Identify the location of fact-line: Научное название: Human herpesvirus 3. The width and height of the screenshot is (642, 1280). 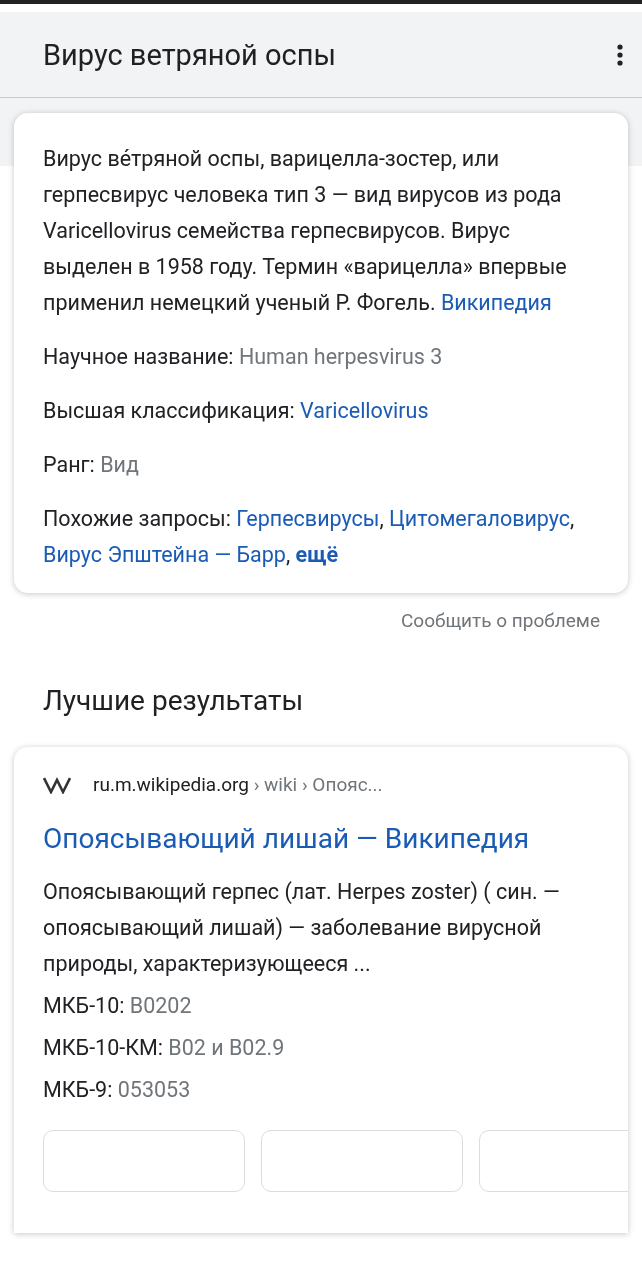
(243, 357).